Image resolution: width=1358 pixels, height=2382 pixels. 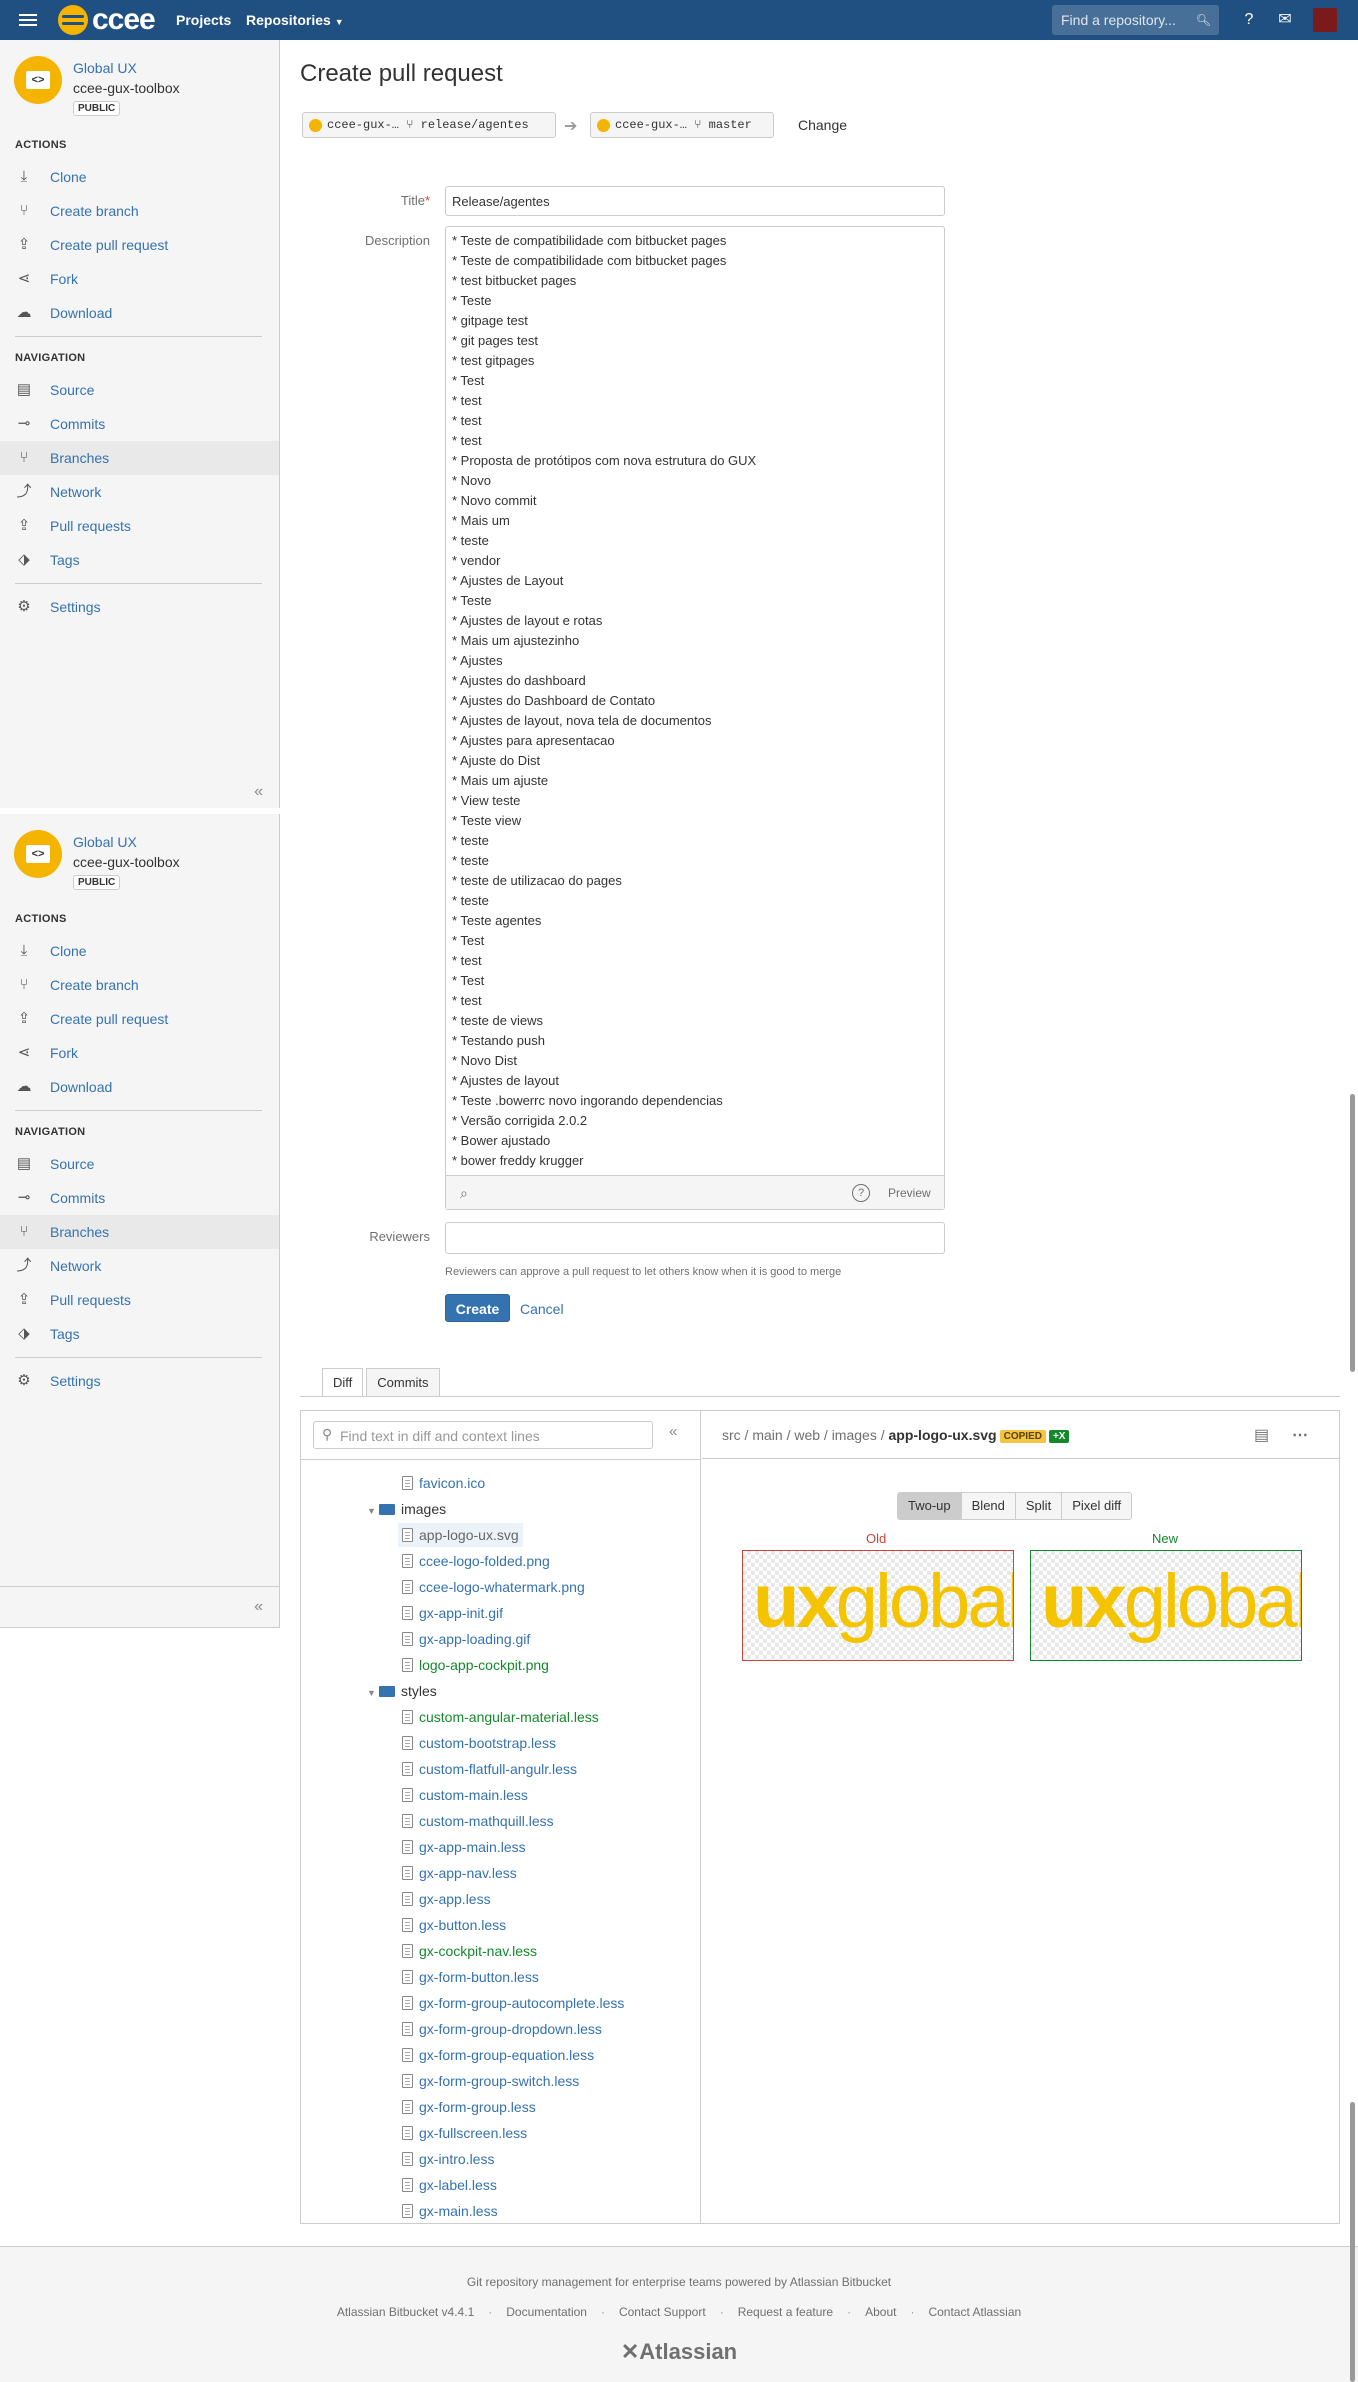 What do you see at coordinates (490, 2081) in the screenshot?
I see `tree-file: gx-form-group-switch.less` at bounding box center [490, 2081].